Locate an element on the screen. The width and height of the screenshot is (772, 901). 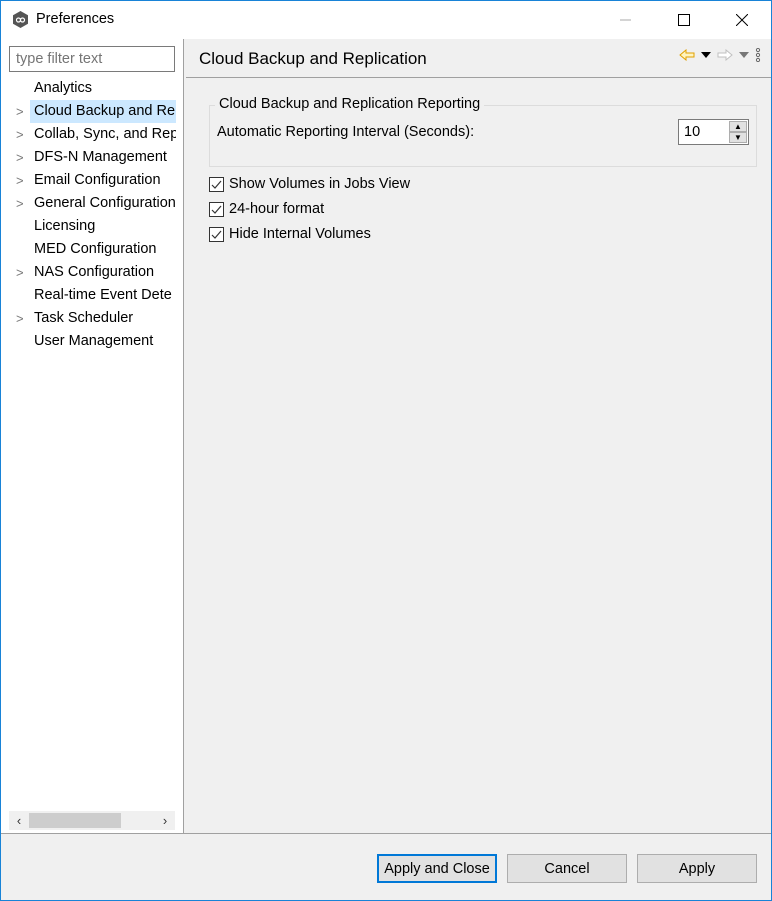
tree-item-realtime-event: Real-time Event Dete is located at coordinates (92, 295).